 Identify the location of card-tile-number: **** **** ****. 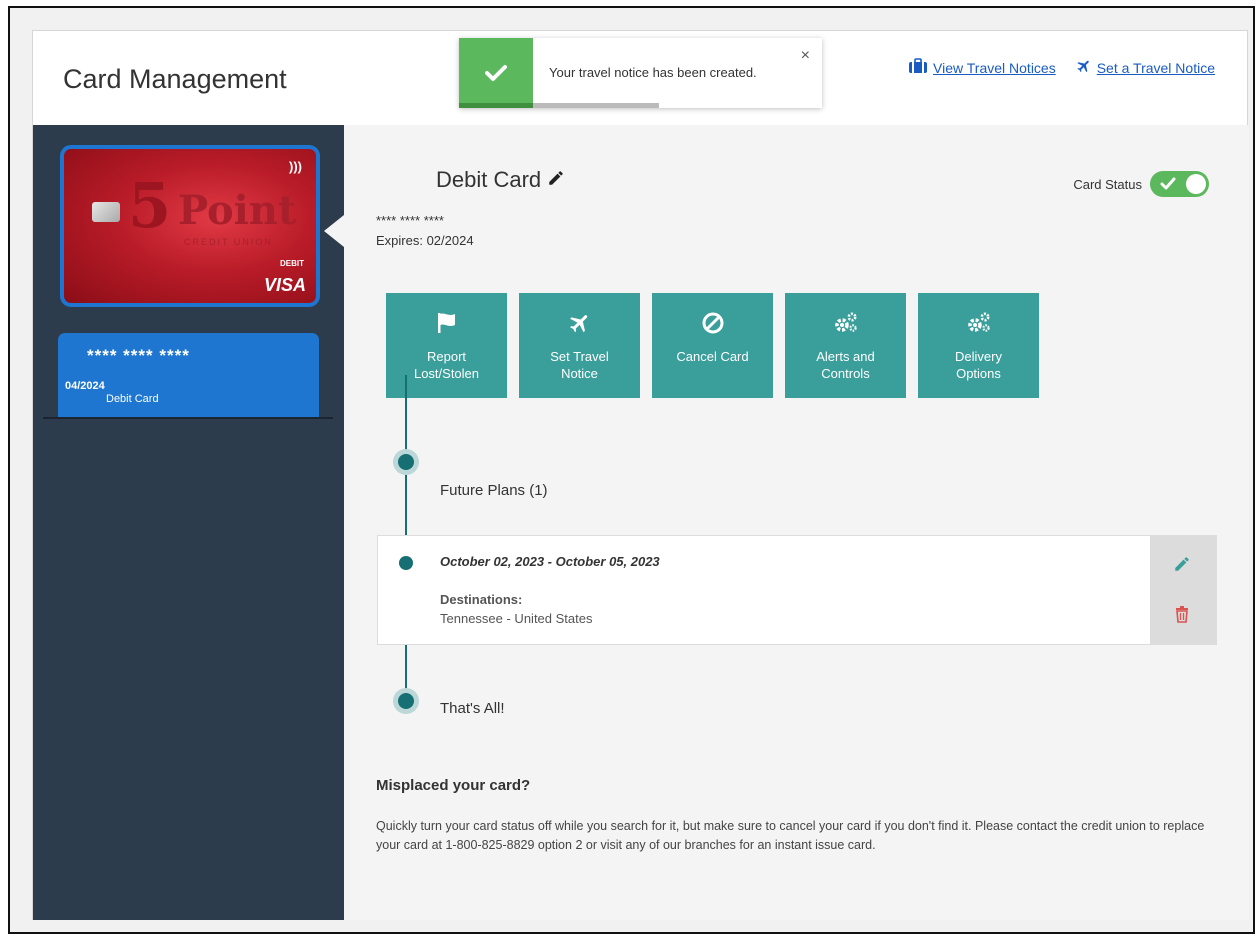
(138, 355).